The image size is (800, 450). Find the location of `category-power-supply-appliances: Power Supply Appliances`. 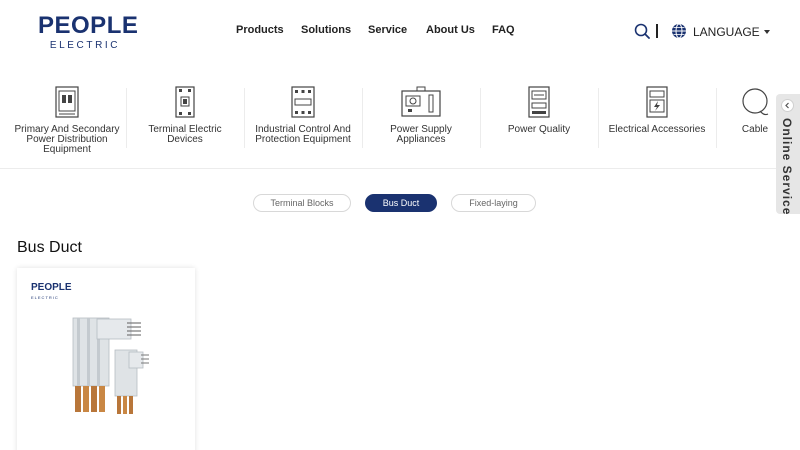

category-power-supply-appliances: Power Supply Appliances is located at coordinates (421, 120).